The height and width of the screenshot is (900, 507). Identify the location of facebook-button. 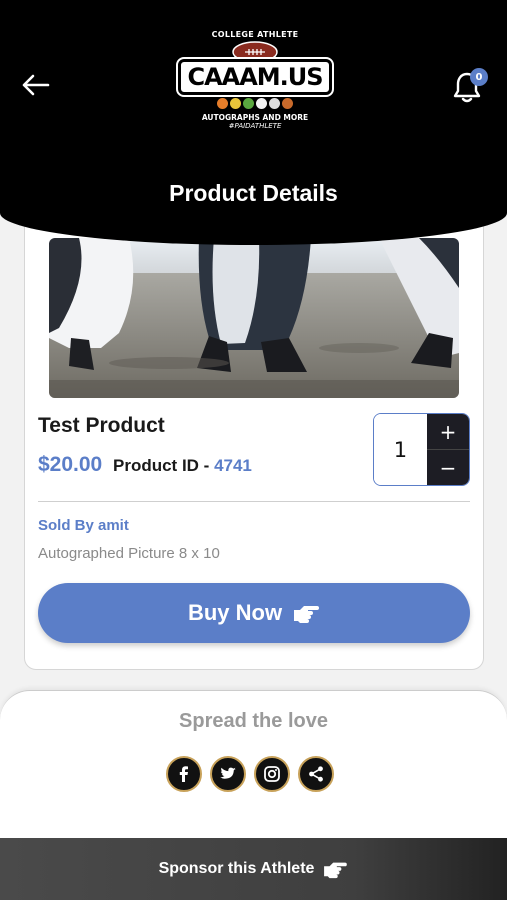
(184, 774).